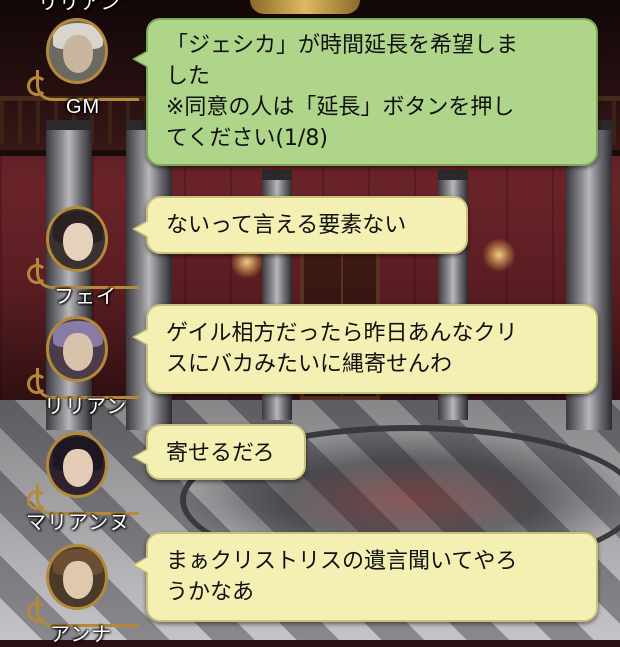  I want to click on chat-bubble: まぁクリストリスの遺言聞いてやろ うかなあ, so click(365, 577).